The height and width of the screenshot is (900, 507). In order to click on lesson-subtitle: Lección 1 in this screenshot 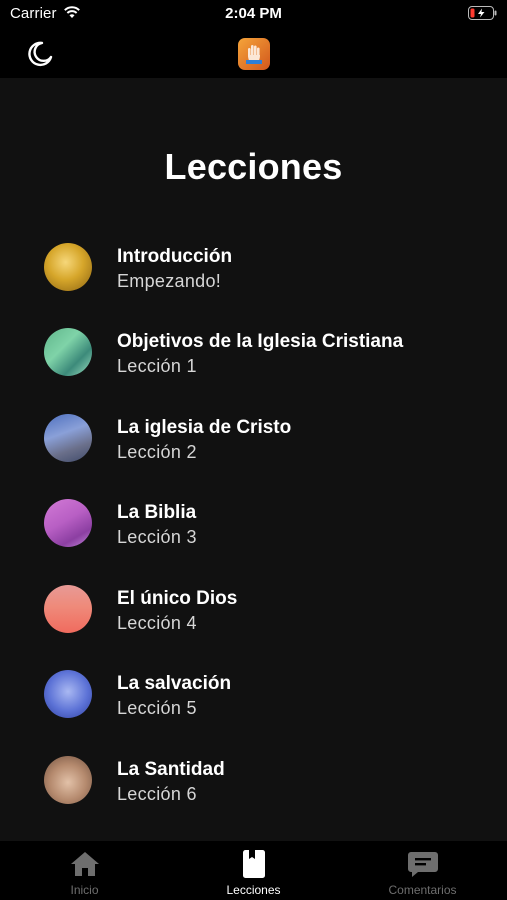, I will do `click(157, 366)`.